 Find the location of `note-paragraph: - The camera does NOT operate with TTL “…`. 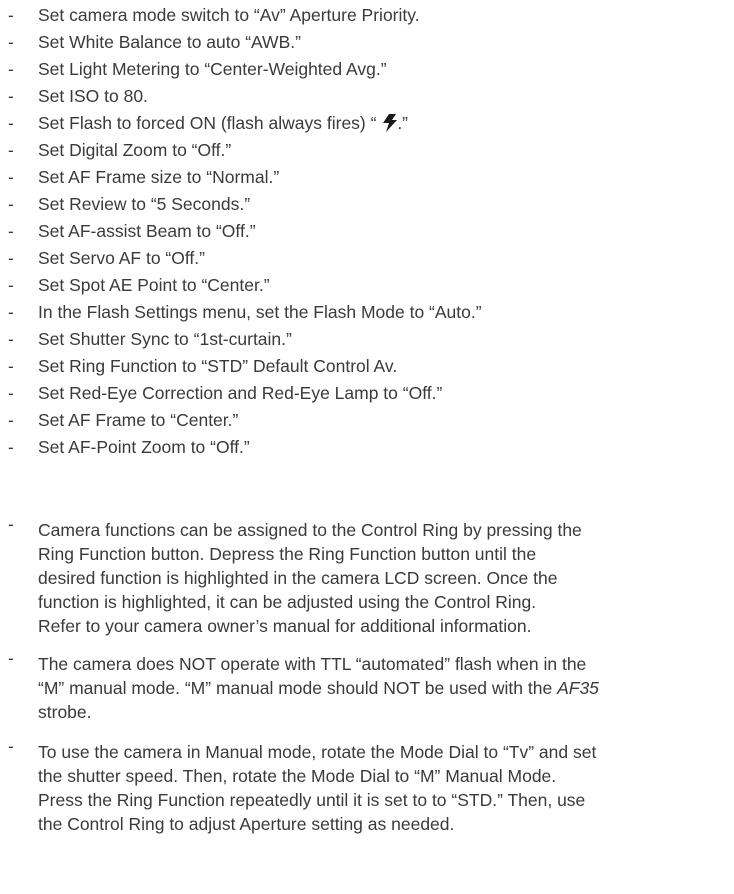

note-paragraph: - The camera does NOT operate with TTL “… is located at coordinates (367, 688).